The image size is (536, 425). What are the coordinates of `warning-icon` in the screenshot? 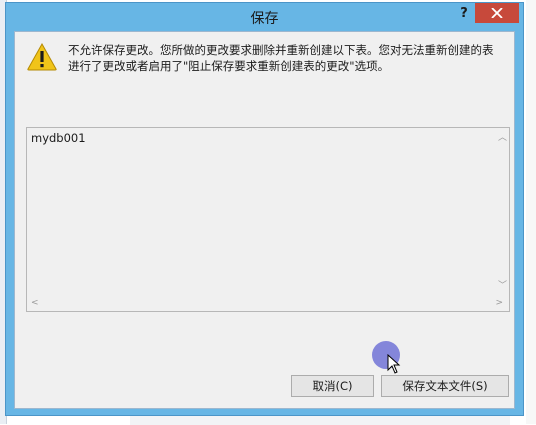 It's located at (42, 57).